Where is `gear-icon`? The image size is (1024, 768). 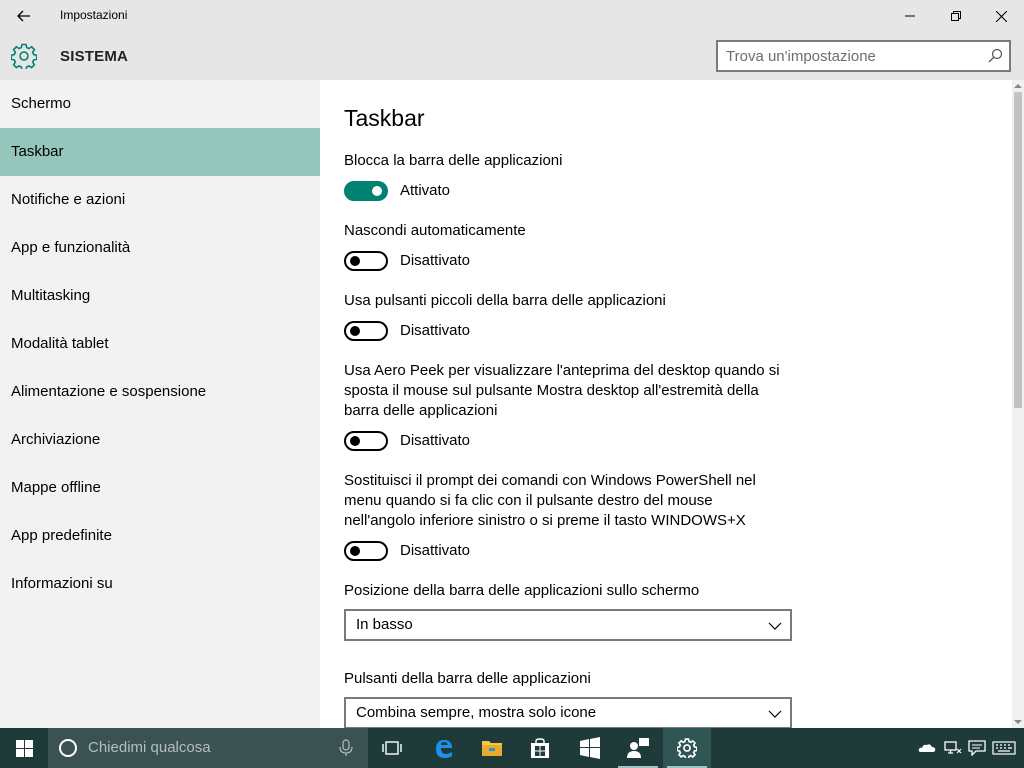 gear-icon is located at coordinates (24, 56).